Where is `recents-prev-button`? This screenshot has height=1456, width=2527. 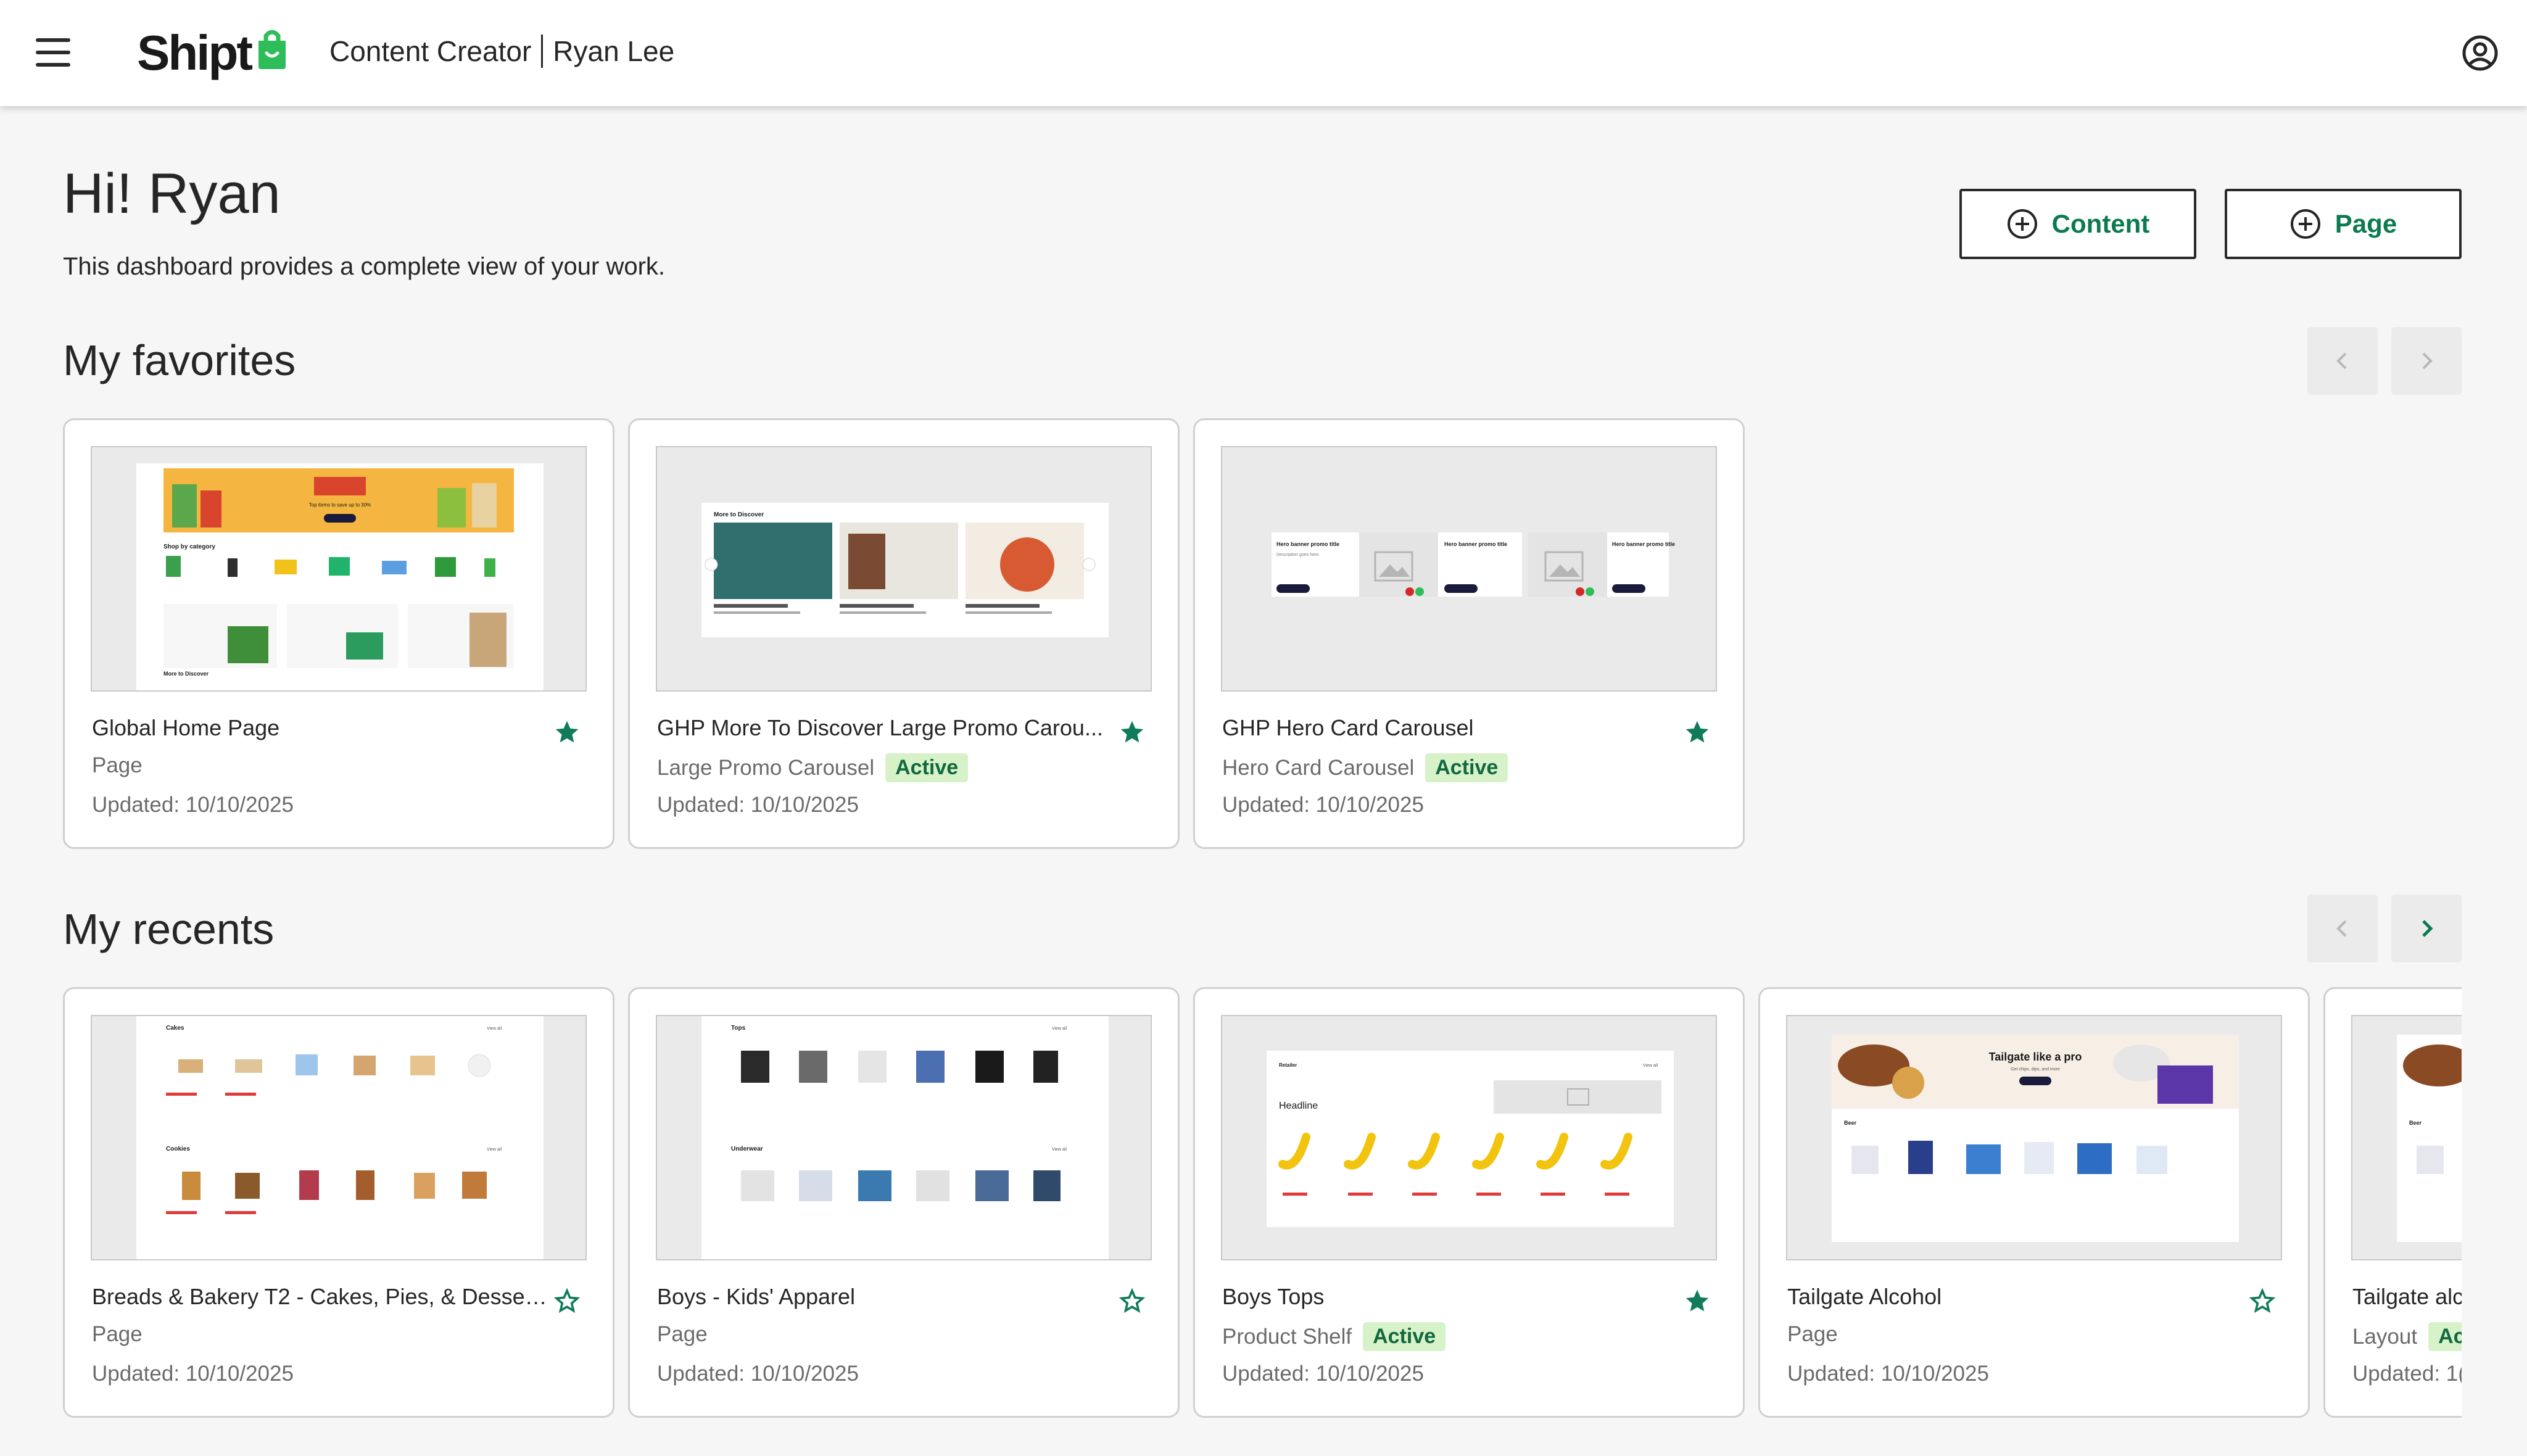 recents-prev-button is located at coordinates (2342, 928).